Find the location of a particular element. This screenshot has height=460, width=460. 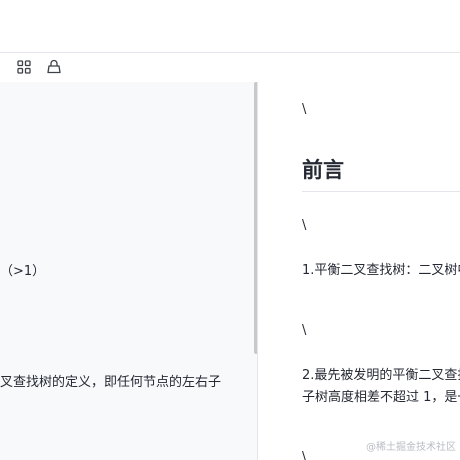

editor-toolbar is located at coordinates (230, 67).